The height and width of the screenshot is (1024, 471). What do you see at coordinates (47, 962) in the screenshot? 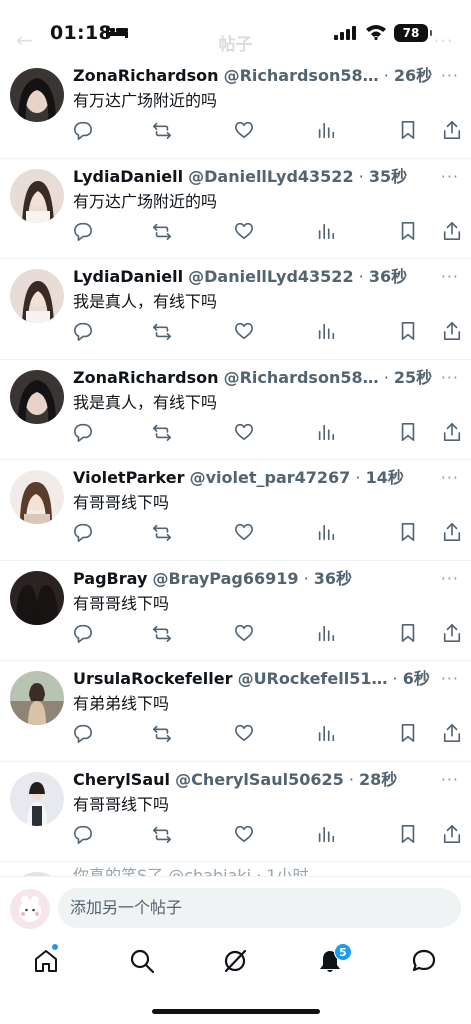
I see `home-icon` at bounding box center [47, 962].